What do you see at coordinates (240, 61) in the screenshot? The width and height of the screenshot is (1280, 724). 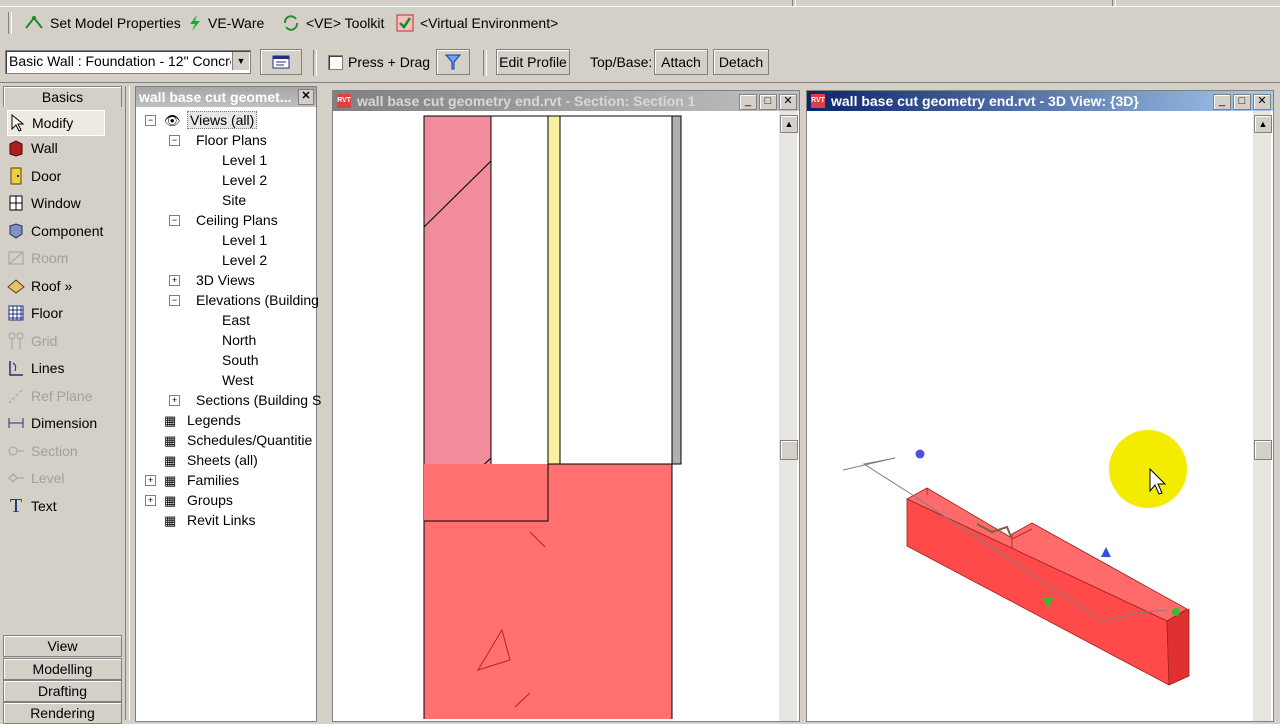 I see `chevron-down-icon: ▼` at bounding box center [240, 61].